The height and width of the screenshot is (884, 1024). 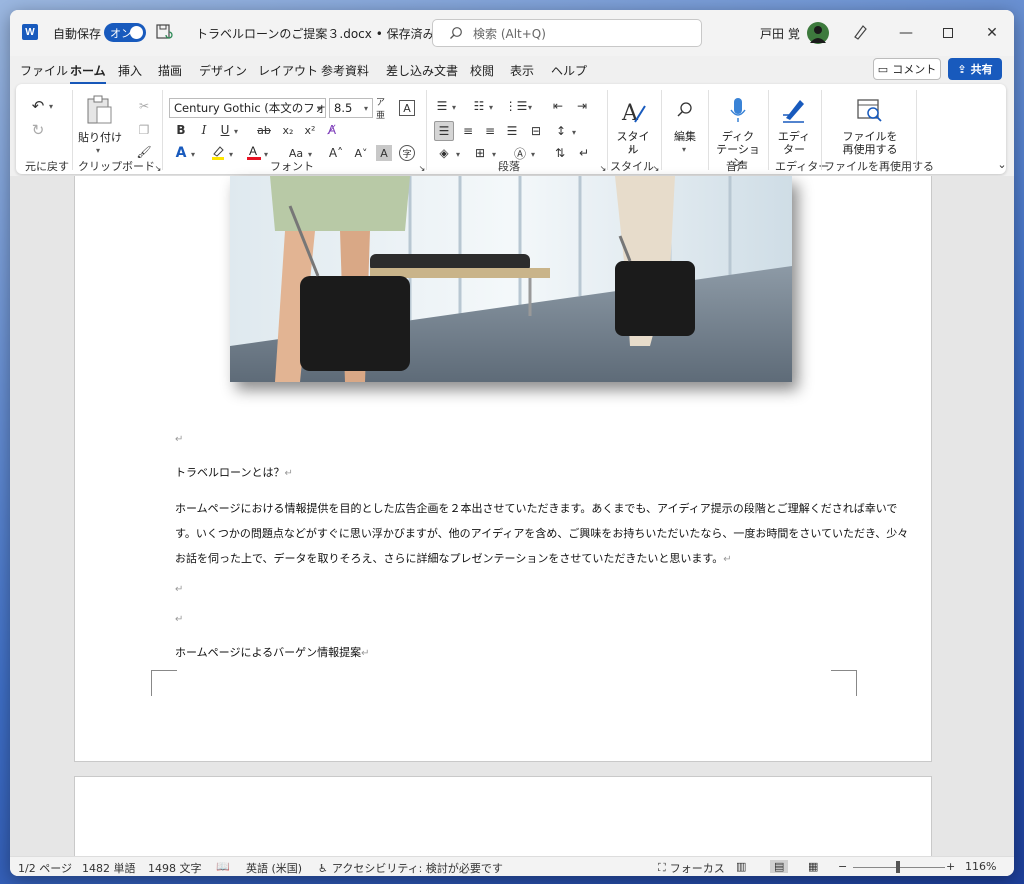 I want to click on bullets-icon: ☰, so click(x=442, y=106).